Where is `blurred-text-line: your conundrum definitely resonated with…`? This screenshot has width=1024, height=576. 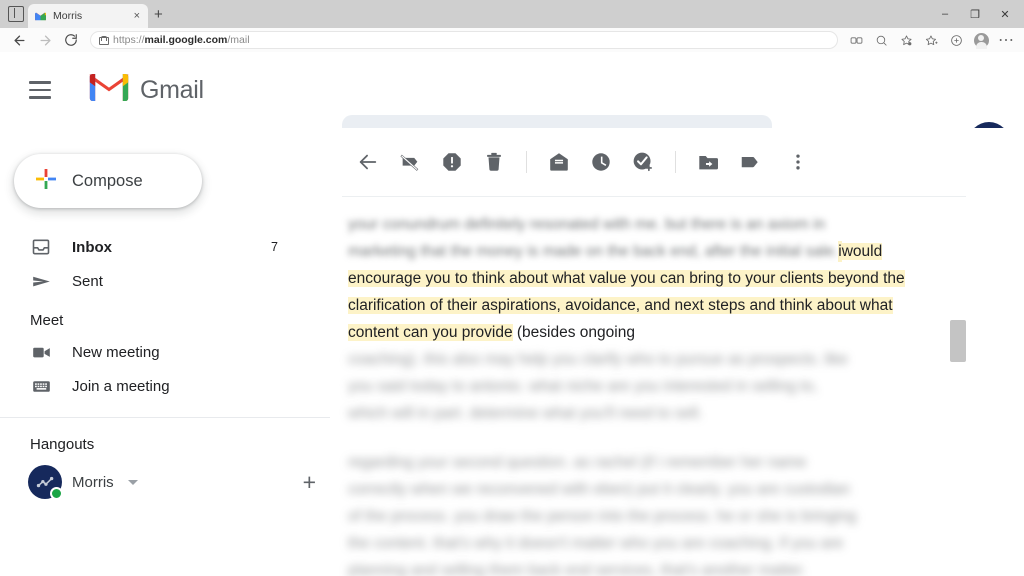 blurred-text-line: your conundrum definitely resonated with… is located at coordinates (587, 224).